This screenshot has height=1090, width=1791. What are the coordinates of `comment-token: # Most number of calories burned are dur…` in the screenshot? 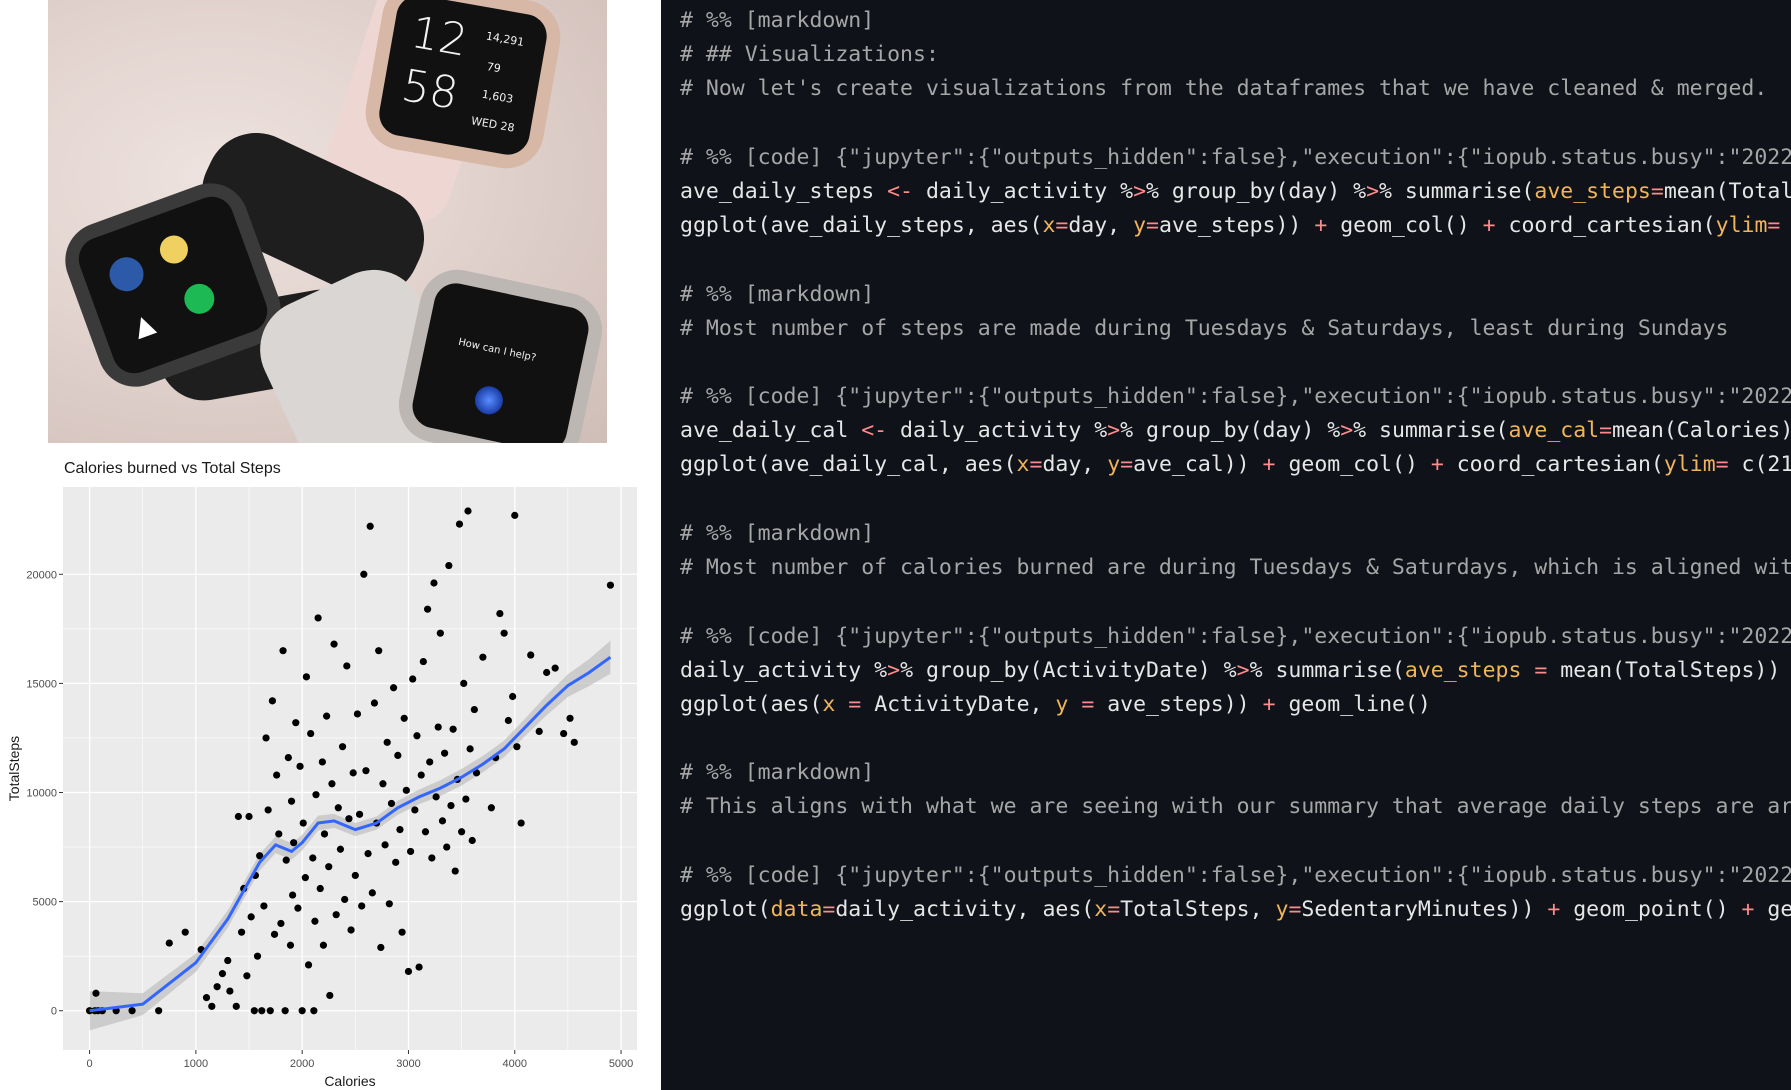 It's located at (1235, 567).